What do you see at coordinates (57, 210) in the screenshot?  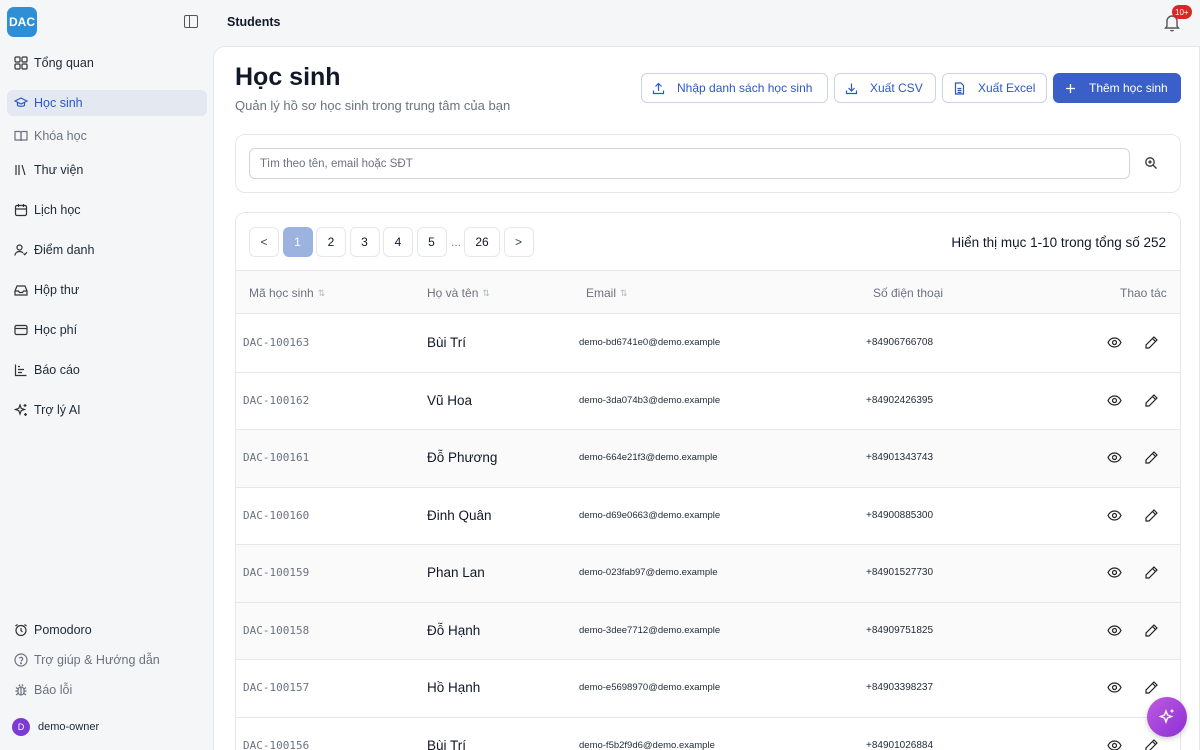 I see `sidebar-item-label: Lịch học` at bounding box center [57, 210].